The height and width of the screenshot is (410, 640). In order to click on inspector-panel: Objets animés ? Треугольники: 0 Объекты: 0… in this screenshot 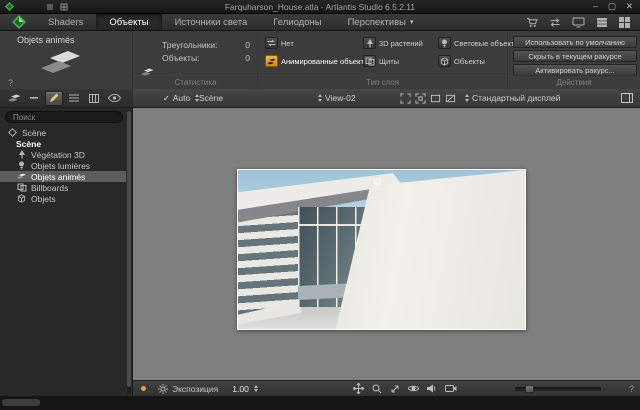, I will do `click(320, 60)`.